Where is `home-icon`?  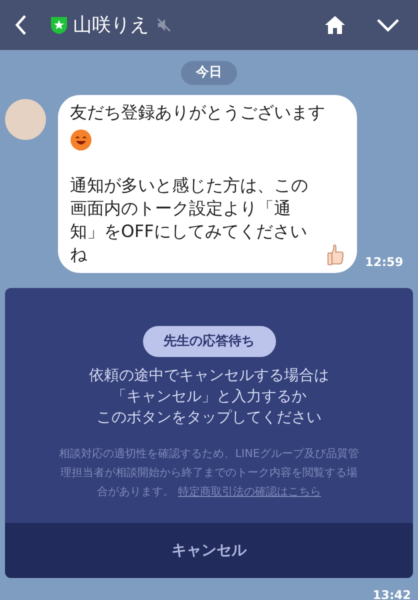 home-icon is located at coordinates (335, 25).